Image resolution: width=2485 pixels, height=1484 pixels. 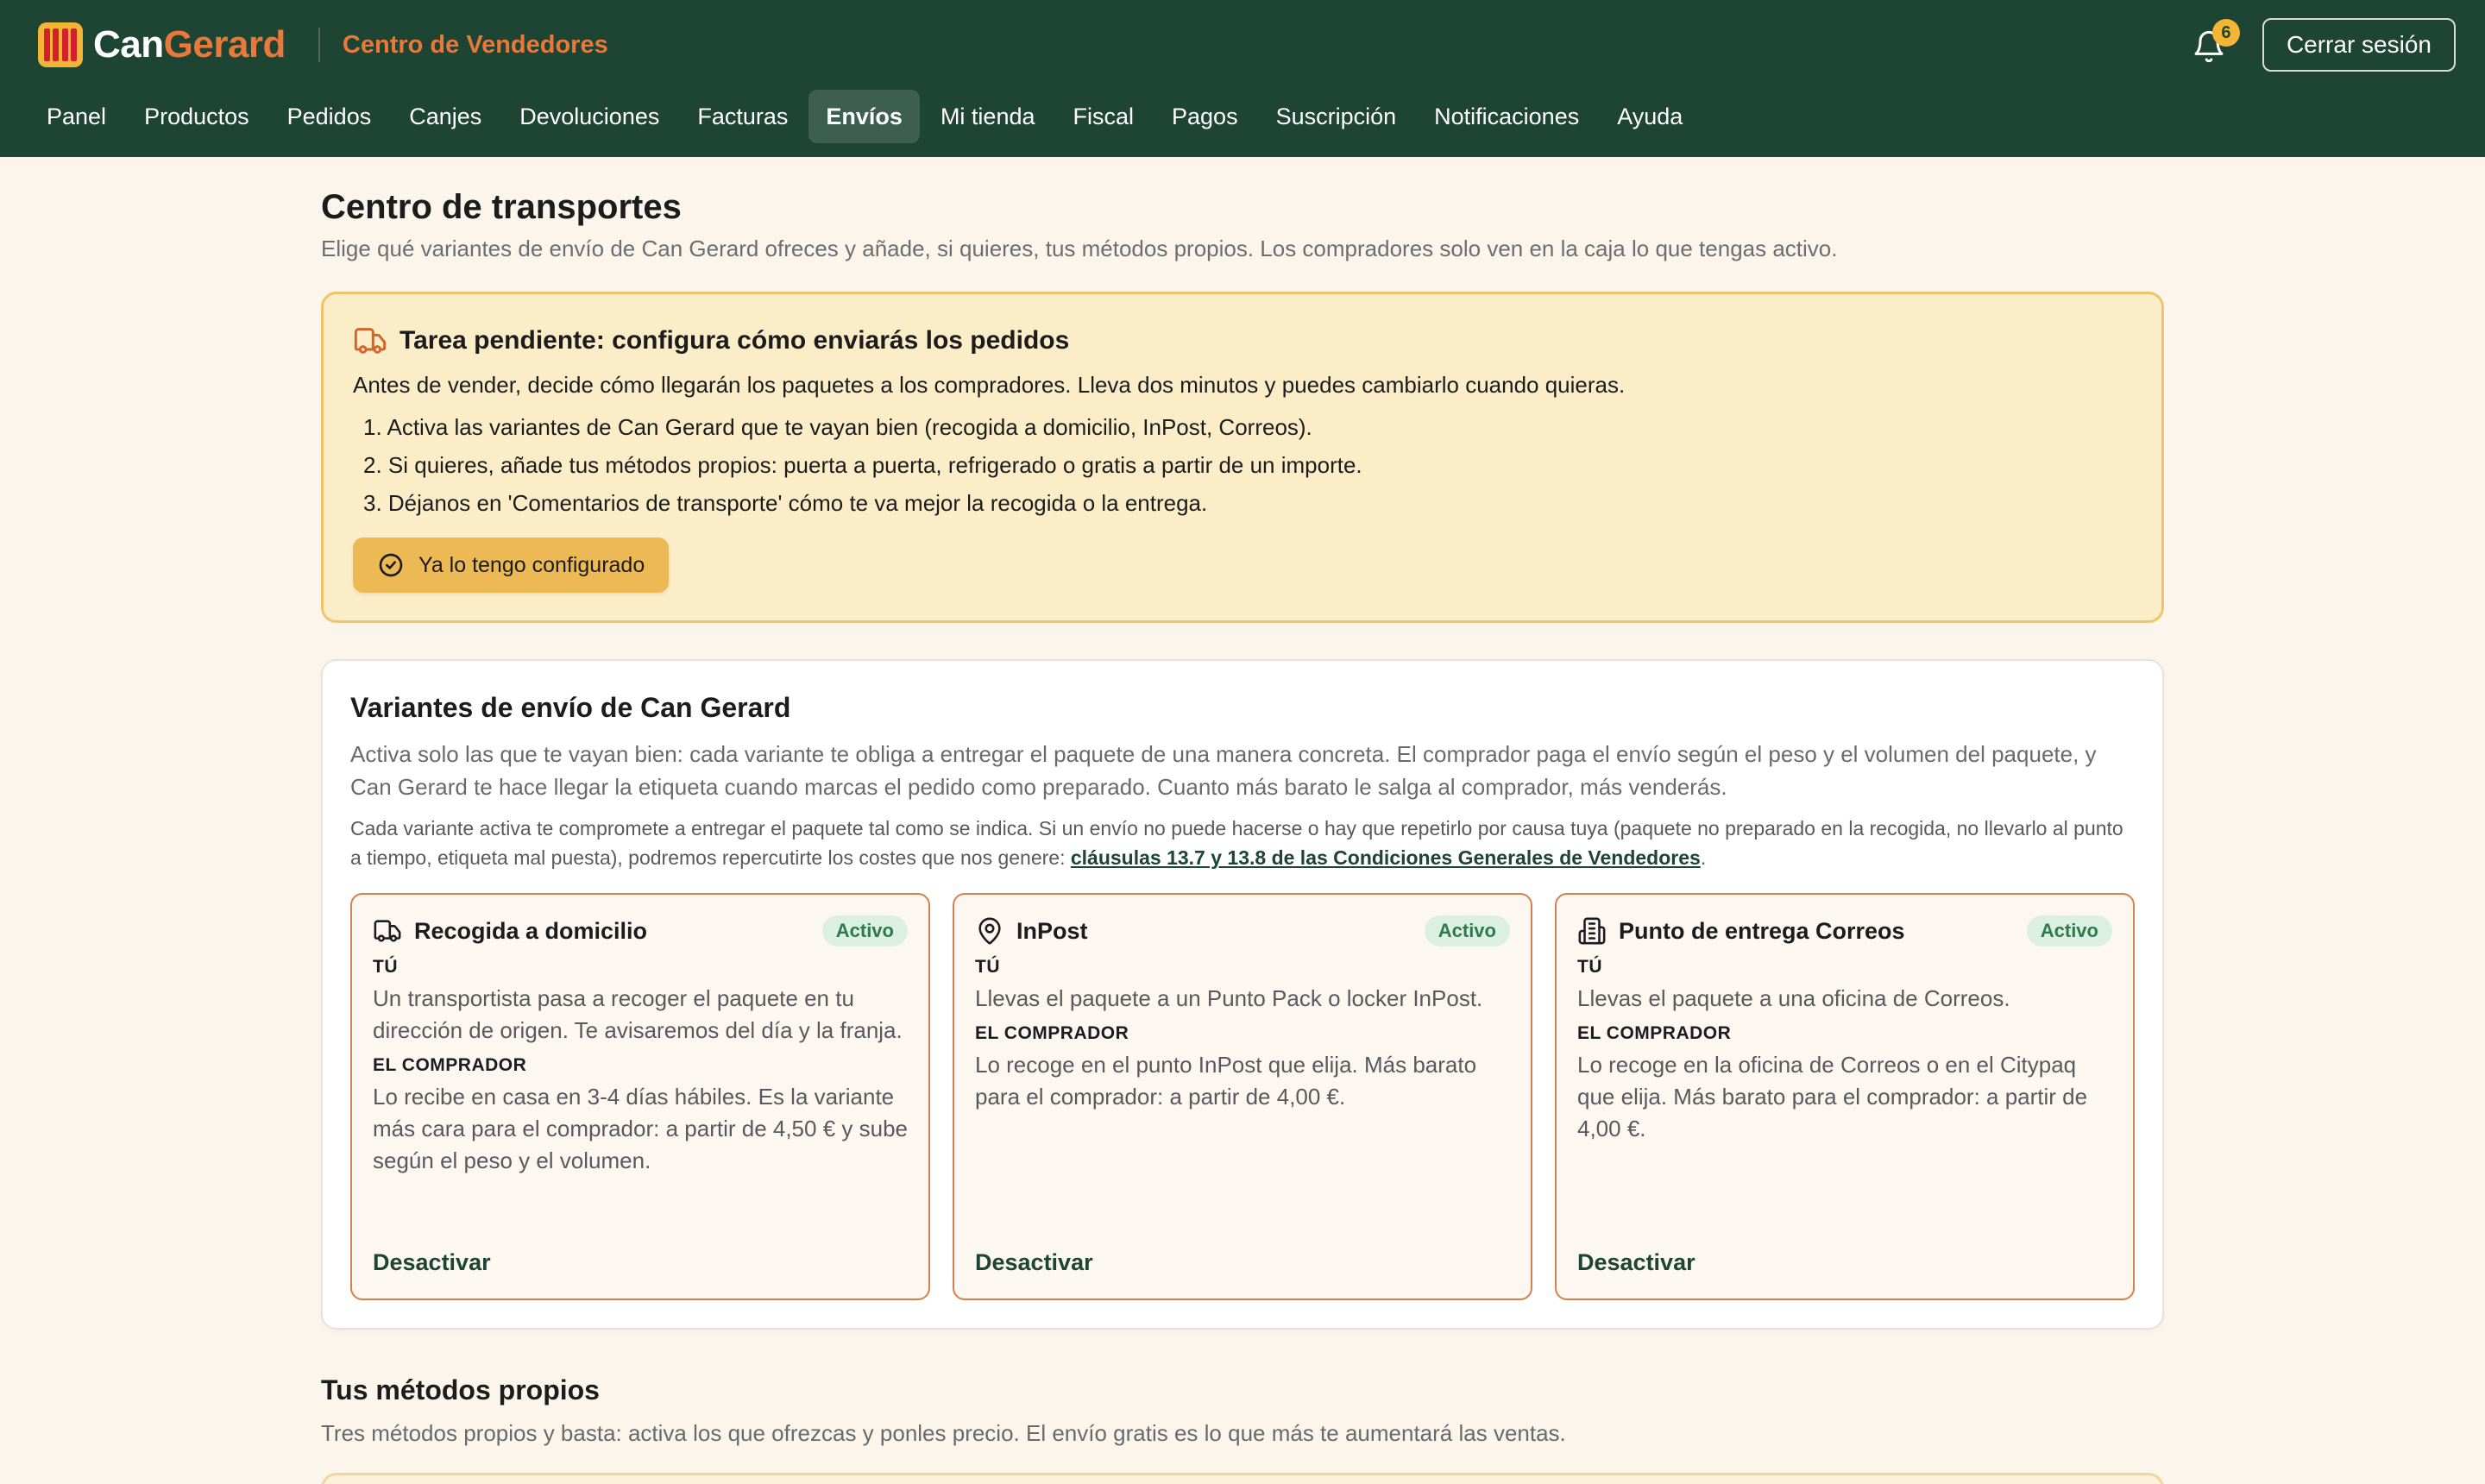 I want to click on logo-text-gerard: Gerard, so click(x=224, y=44).